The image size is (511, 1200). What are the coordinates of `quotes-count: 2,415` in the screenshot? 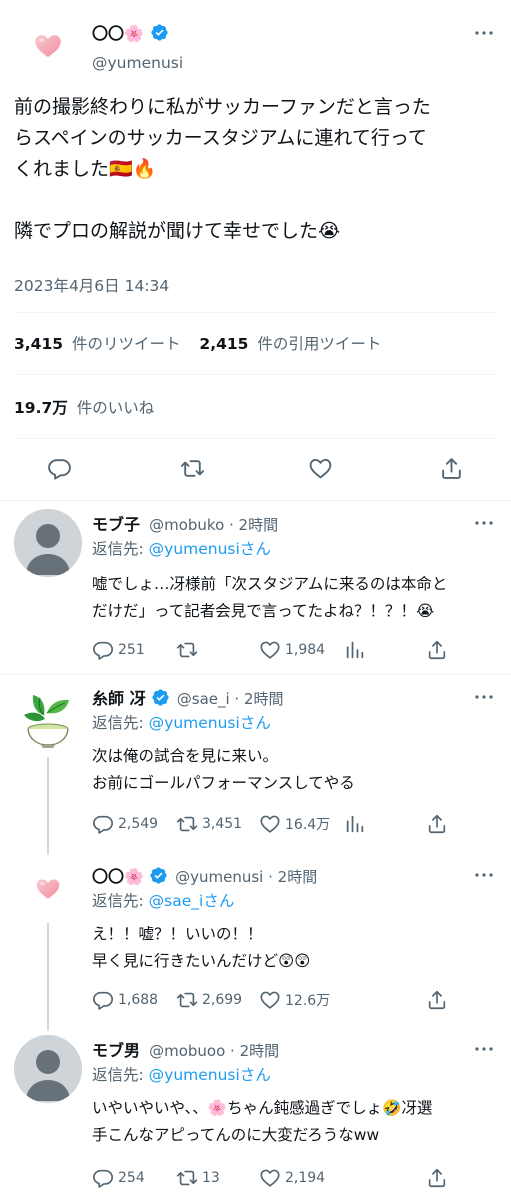 It's located at (223, 344).